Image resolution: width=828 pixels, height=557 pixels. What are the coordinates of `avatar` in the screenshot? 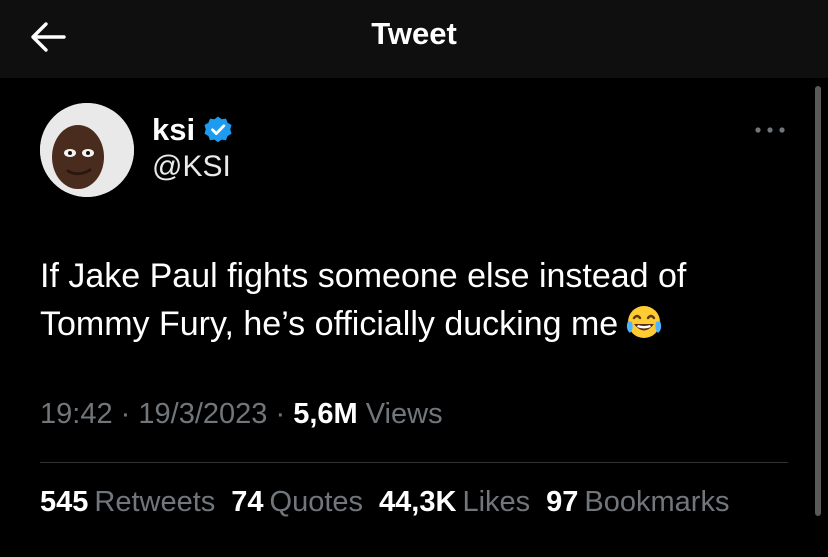 It's located at (87, 150).